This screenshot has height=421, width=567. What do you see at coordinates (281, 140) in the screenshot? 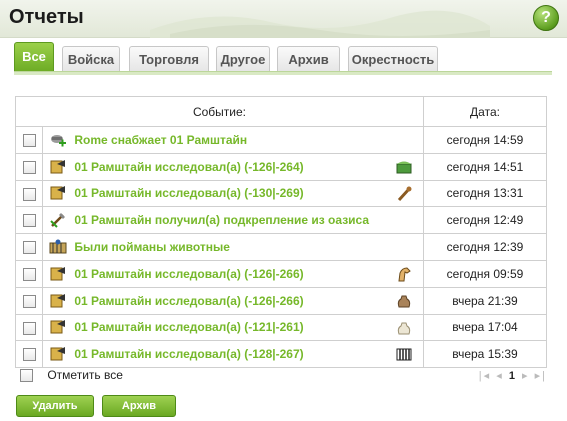
I see `table-row: Rome снабжает 01 Рамштайн сегодня 14:59` at bounding box center [281, 140].